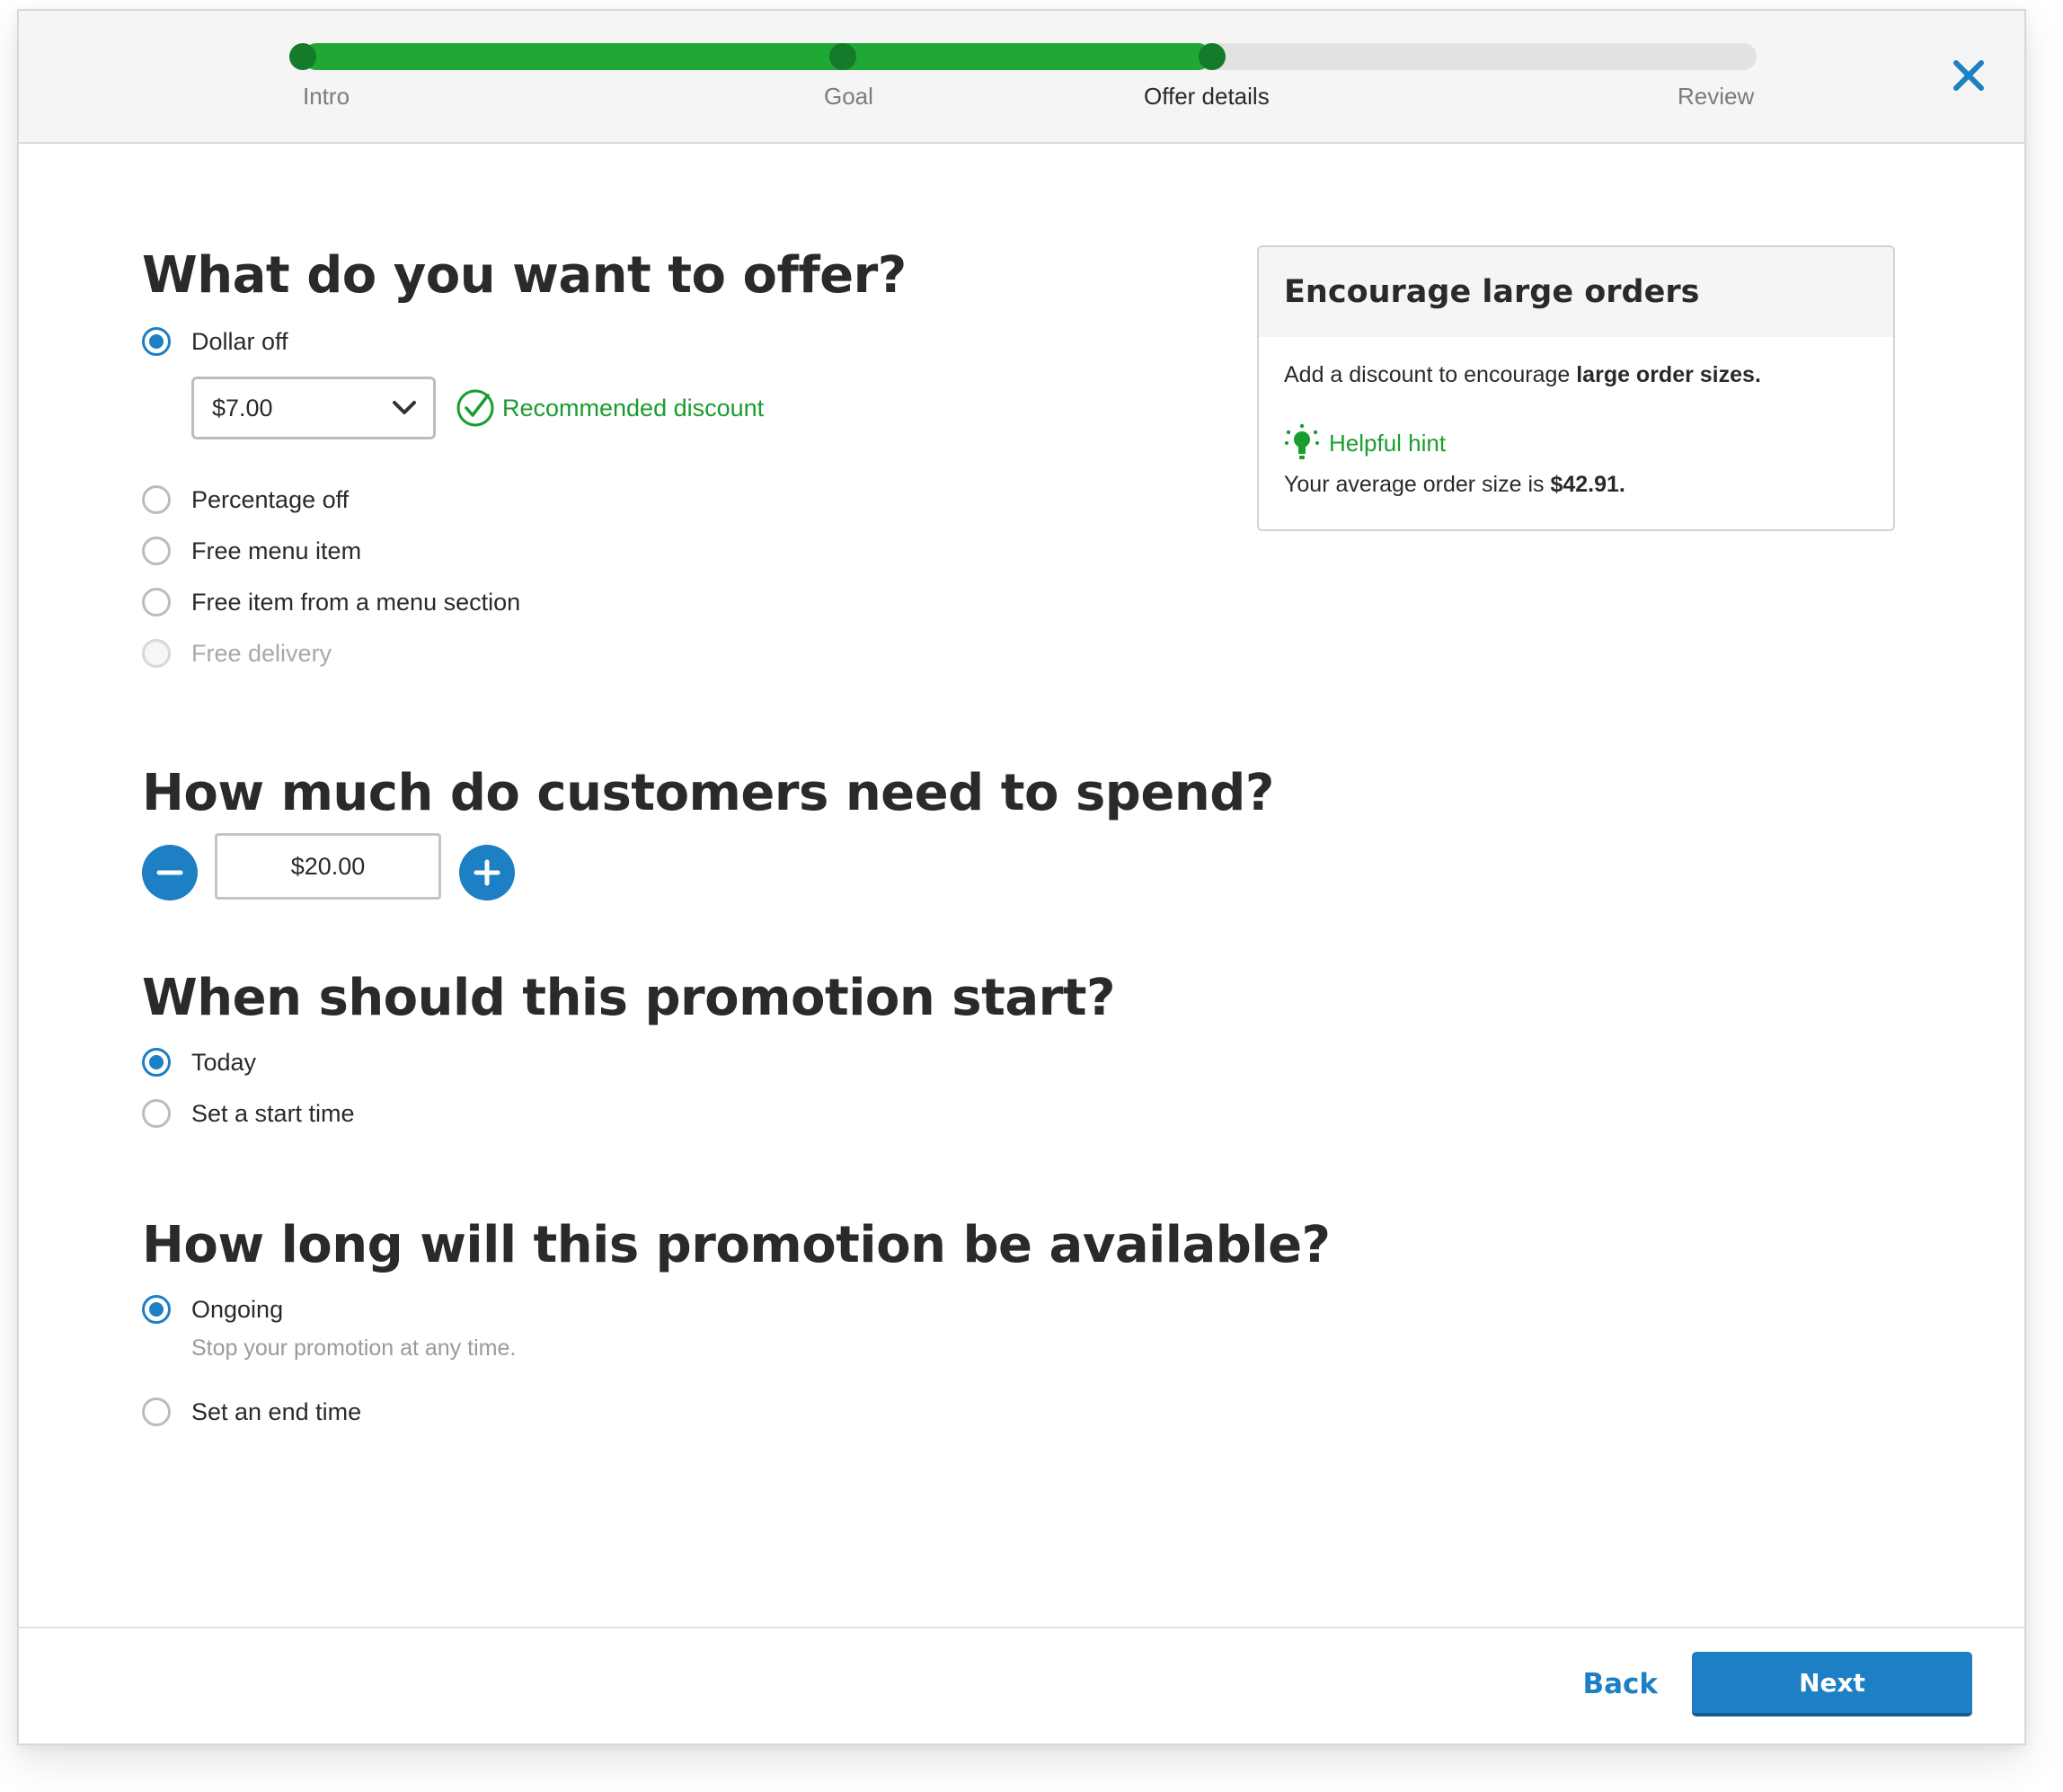 The height and width of the screenshot is (1792, 2063). I want to click on step-dot-goal, so click(842, 56).